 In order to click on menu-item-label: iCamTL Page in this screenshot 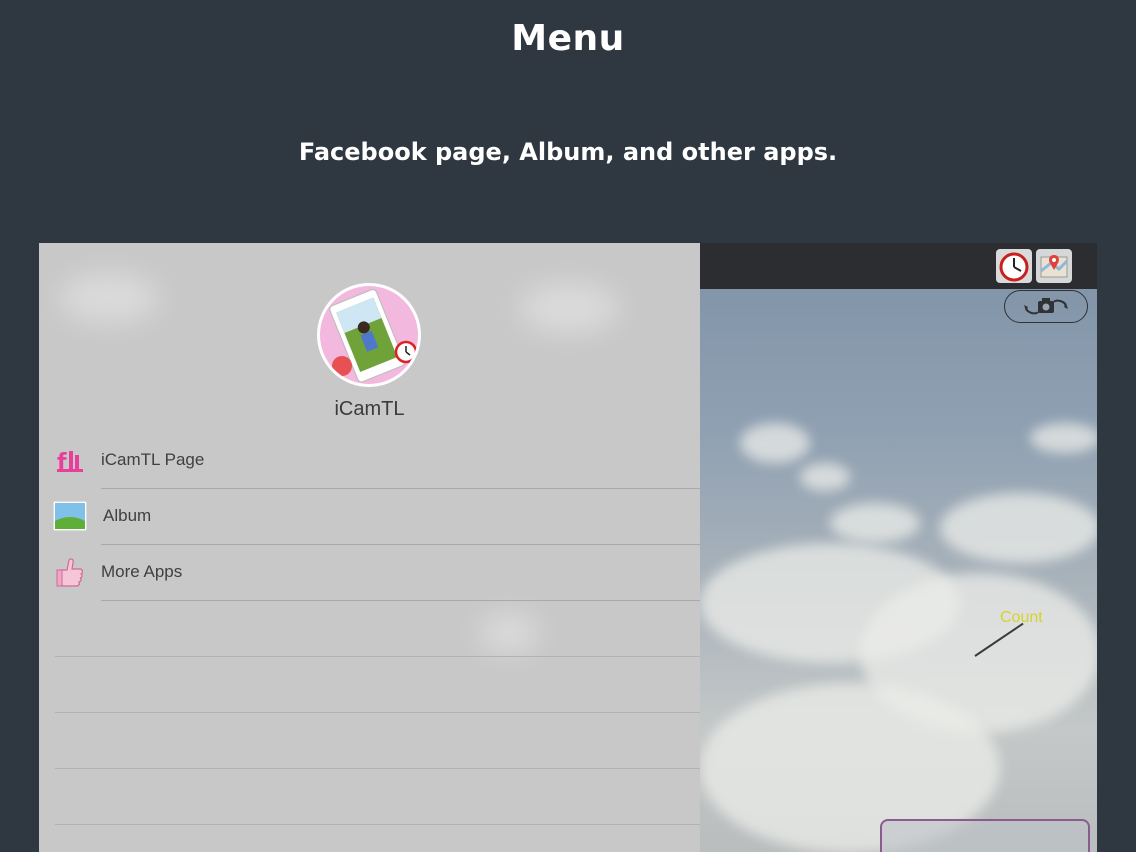, I will do `click(153, 459)`.